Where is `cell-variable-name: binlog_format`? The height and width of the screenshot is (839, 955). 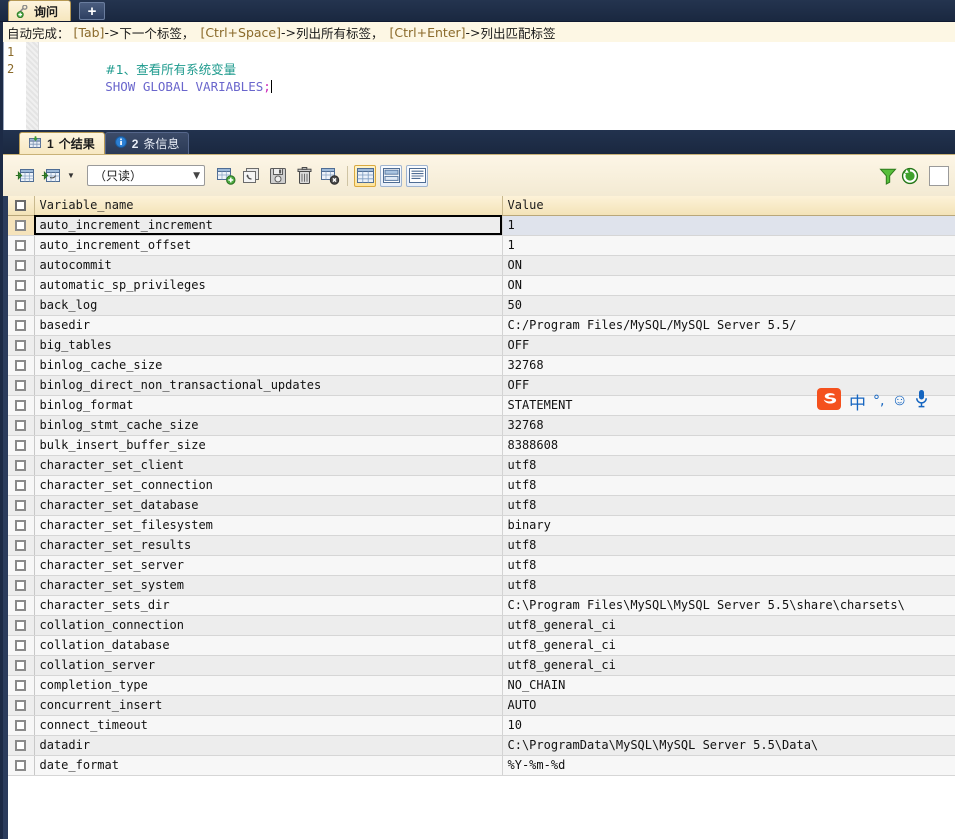 cell-variable-name: binlog_format is located at coordinates (268, 405).